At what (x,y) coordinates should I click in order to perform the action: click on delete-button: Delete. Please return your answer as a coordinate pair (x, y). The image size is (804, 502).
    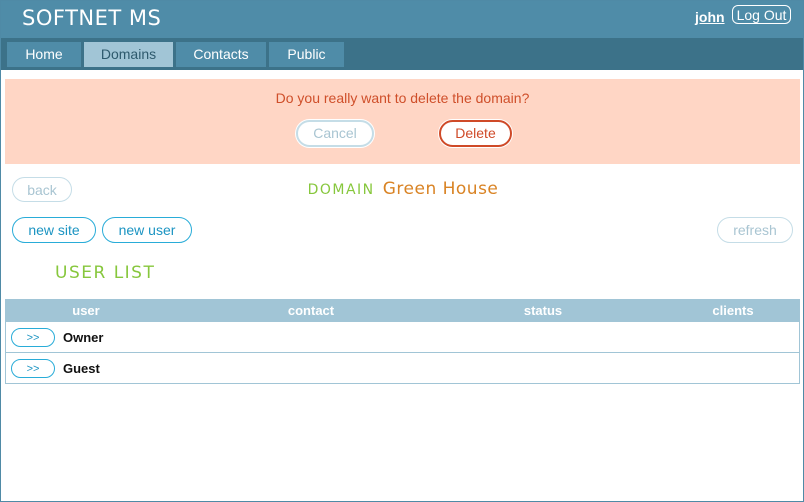
    Looking at the image, I should click on (475, 133).